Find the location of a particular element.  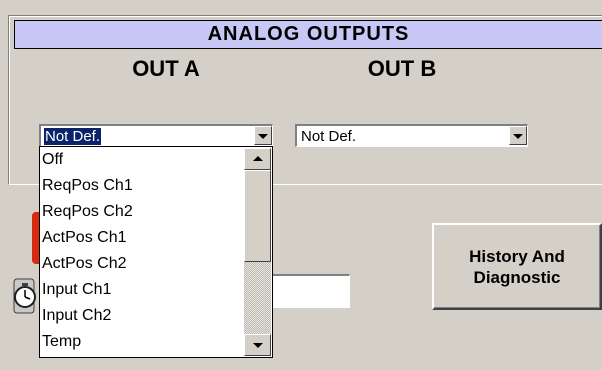

analog-outputs-title: ANALOG OUTPUTS is located at coordinates (308, 34).